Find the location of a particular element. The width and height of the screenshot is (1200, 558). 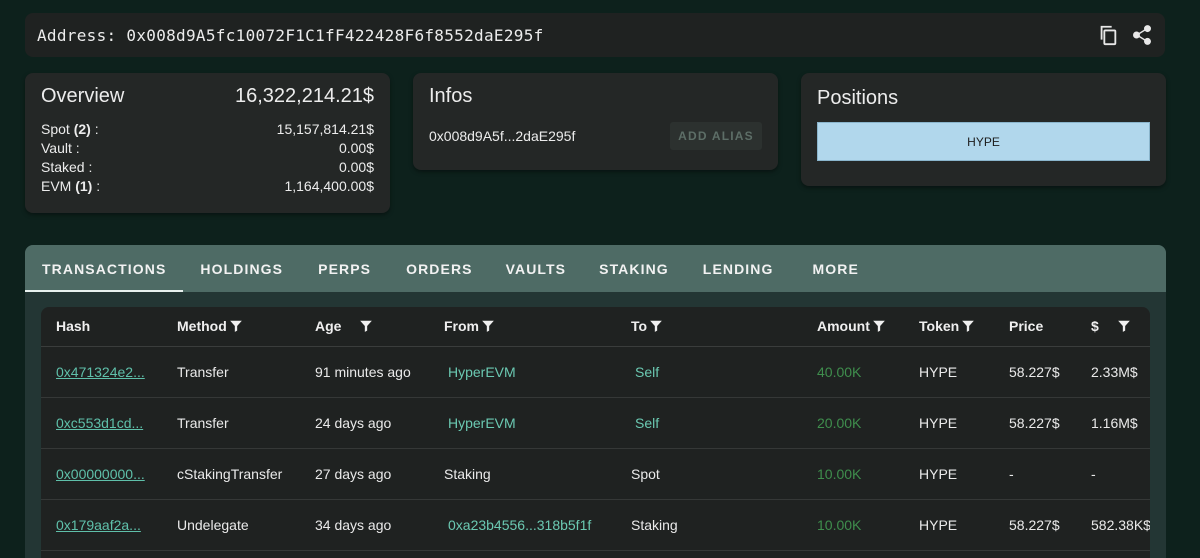

header-to: To is located at coordinates (709, 327).